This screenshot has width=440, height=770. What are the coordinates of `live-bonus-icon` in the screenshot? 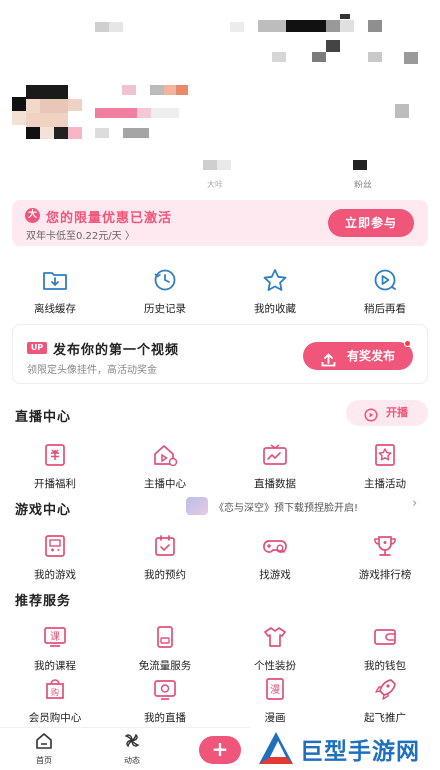 It's located at (55, 455).